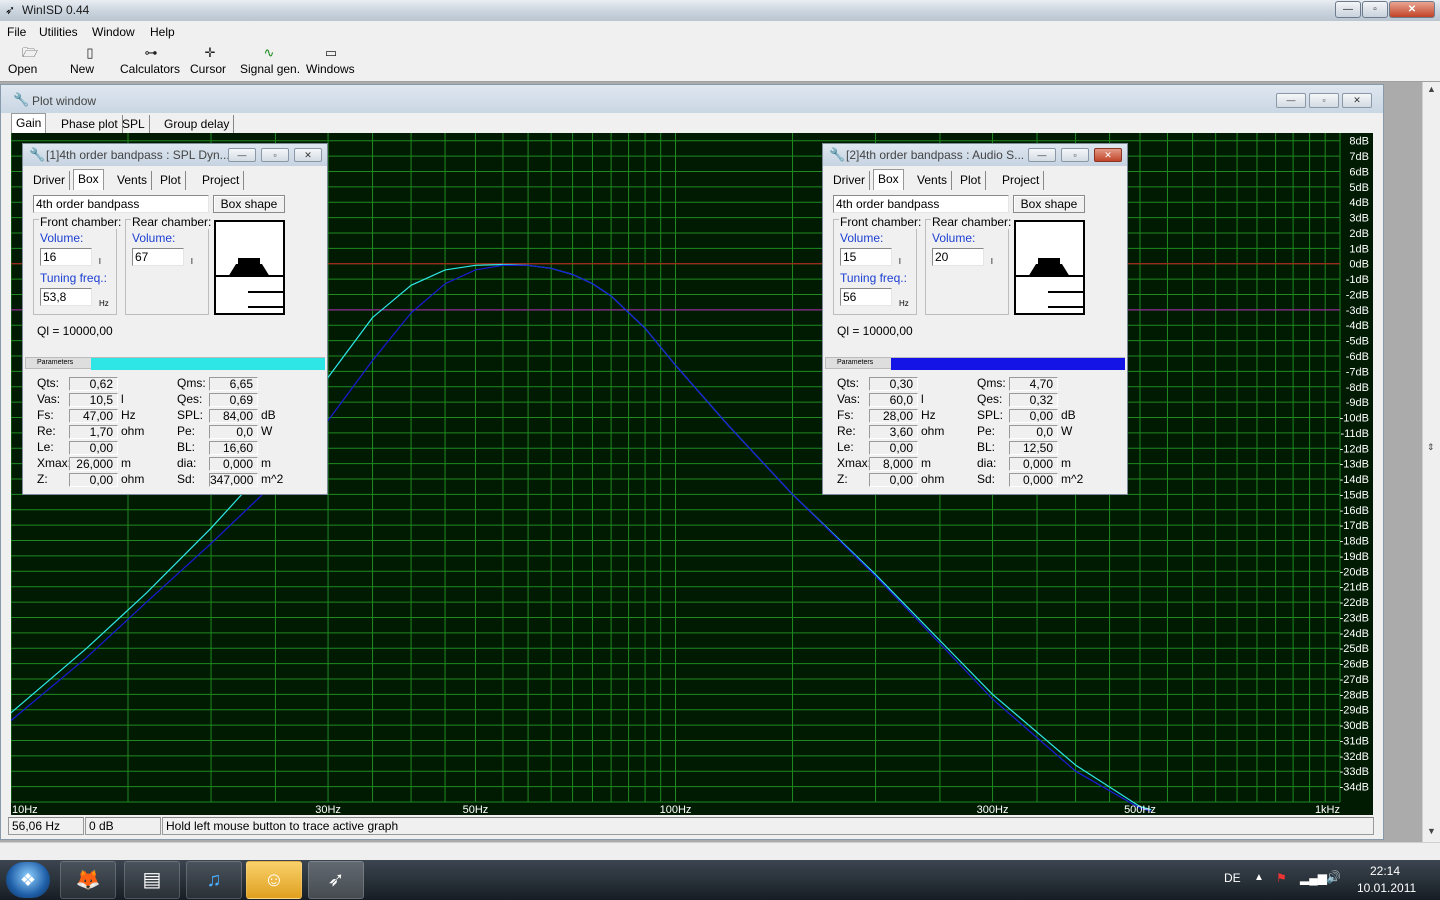 The image size is (1440, 900). What do you see at coordinates (90, 124) in the screenshot?
I see `tab-phase-plot: Phase plot` at bounding box center [90, 124].